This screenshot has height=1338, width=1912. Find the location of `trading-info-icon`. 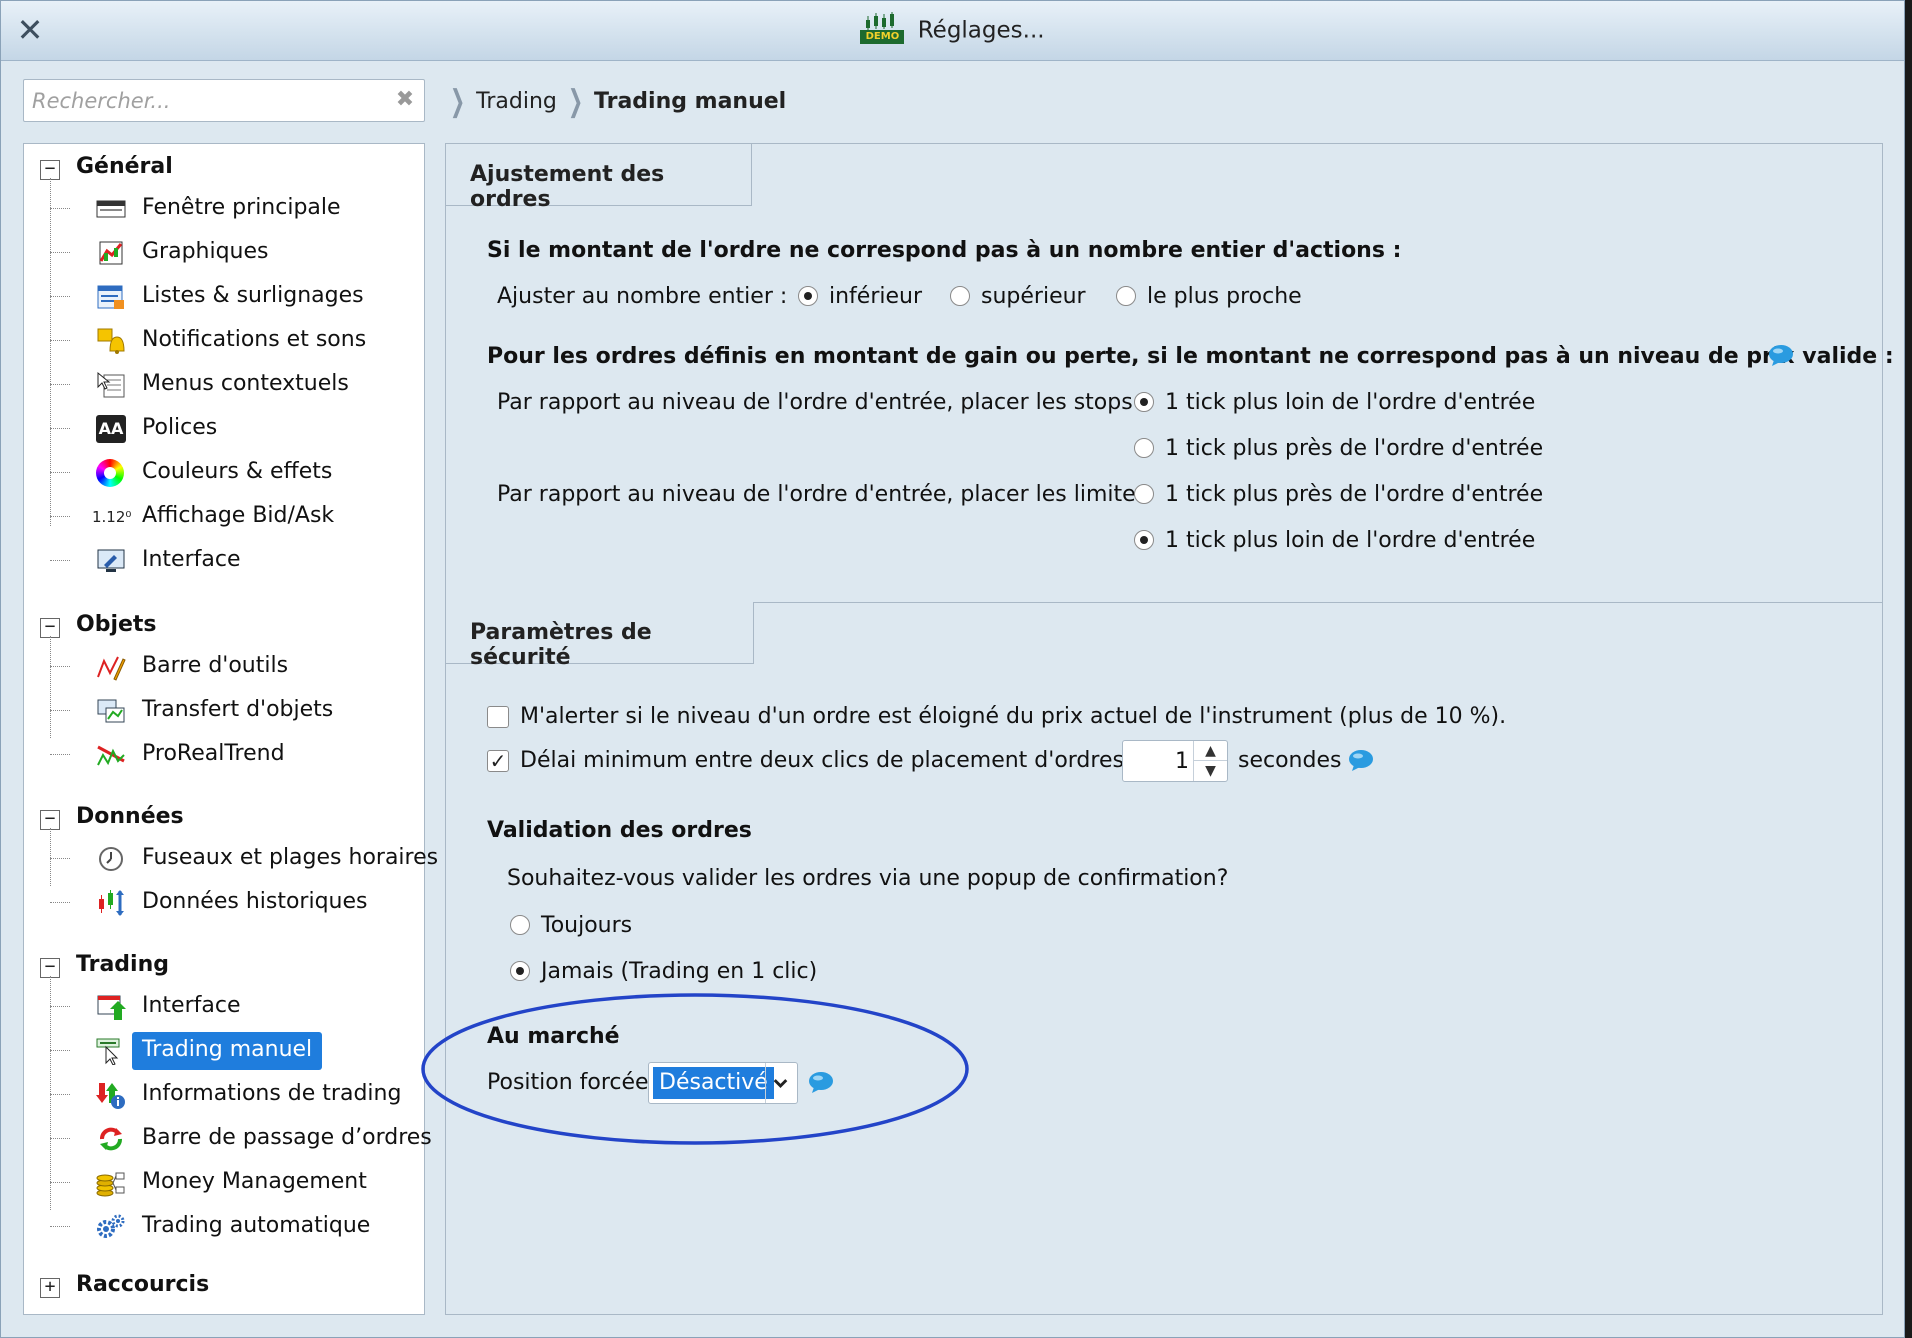

trading-info-icon is located at coordinates (110, 1096).